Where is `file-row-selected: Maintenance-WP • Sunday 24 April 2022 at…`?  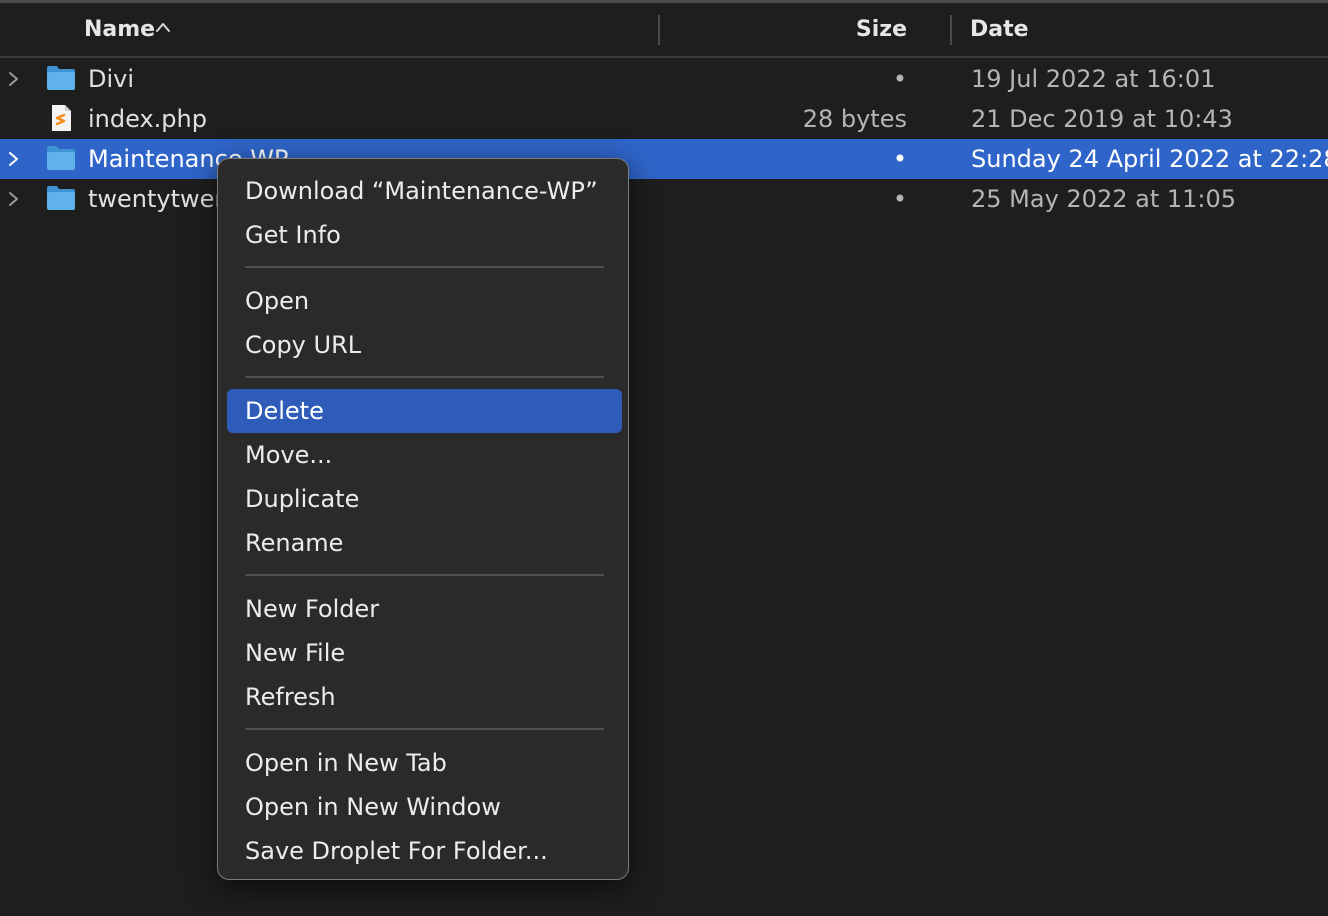
file-row-selected: Maintenance-WP • Sunday 24 April 2022 at… is located at coordinates (664, 159).